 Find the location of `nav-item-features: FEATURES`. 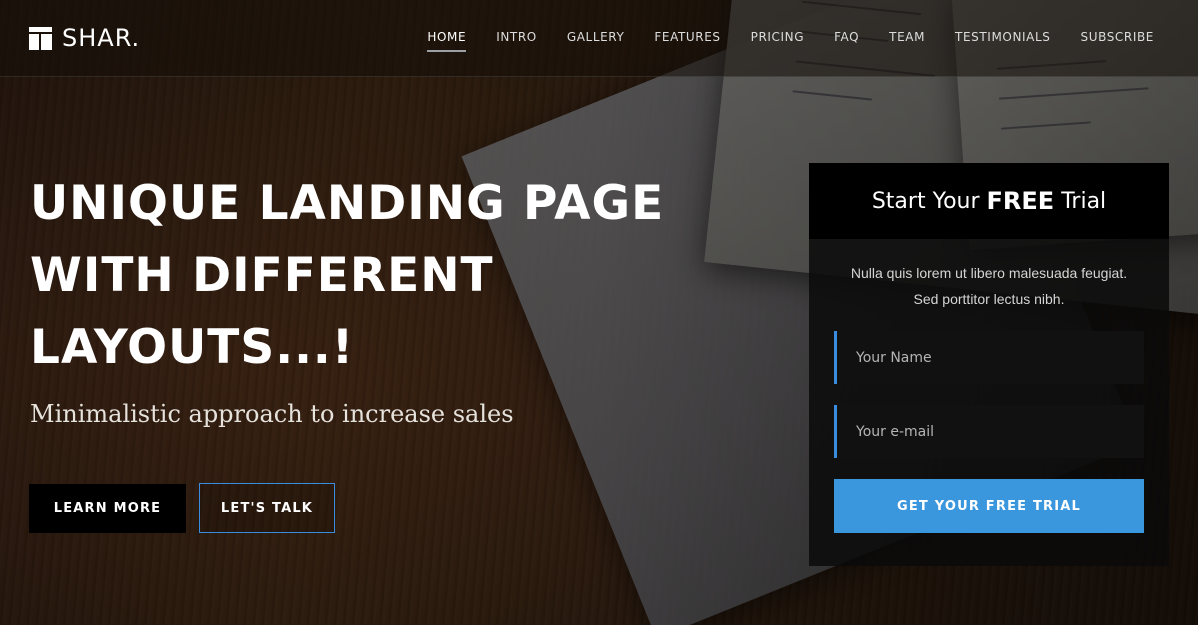

nav-item-features: FEATURES is located at coordinates (687, 40).